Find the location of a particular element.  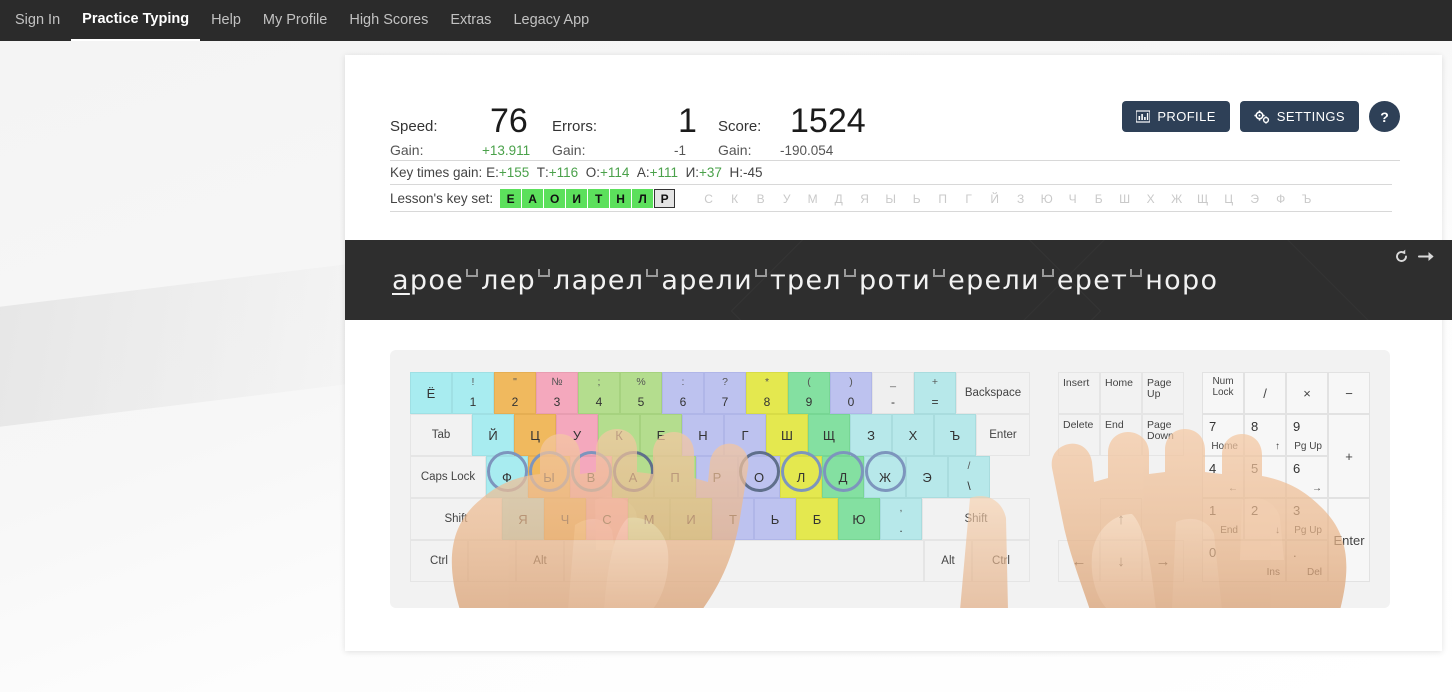

numpad-key-7: 7 Home is located at coordinates (1223, 435).